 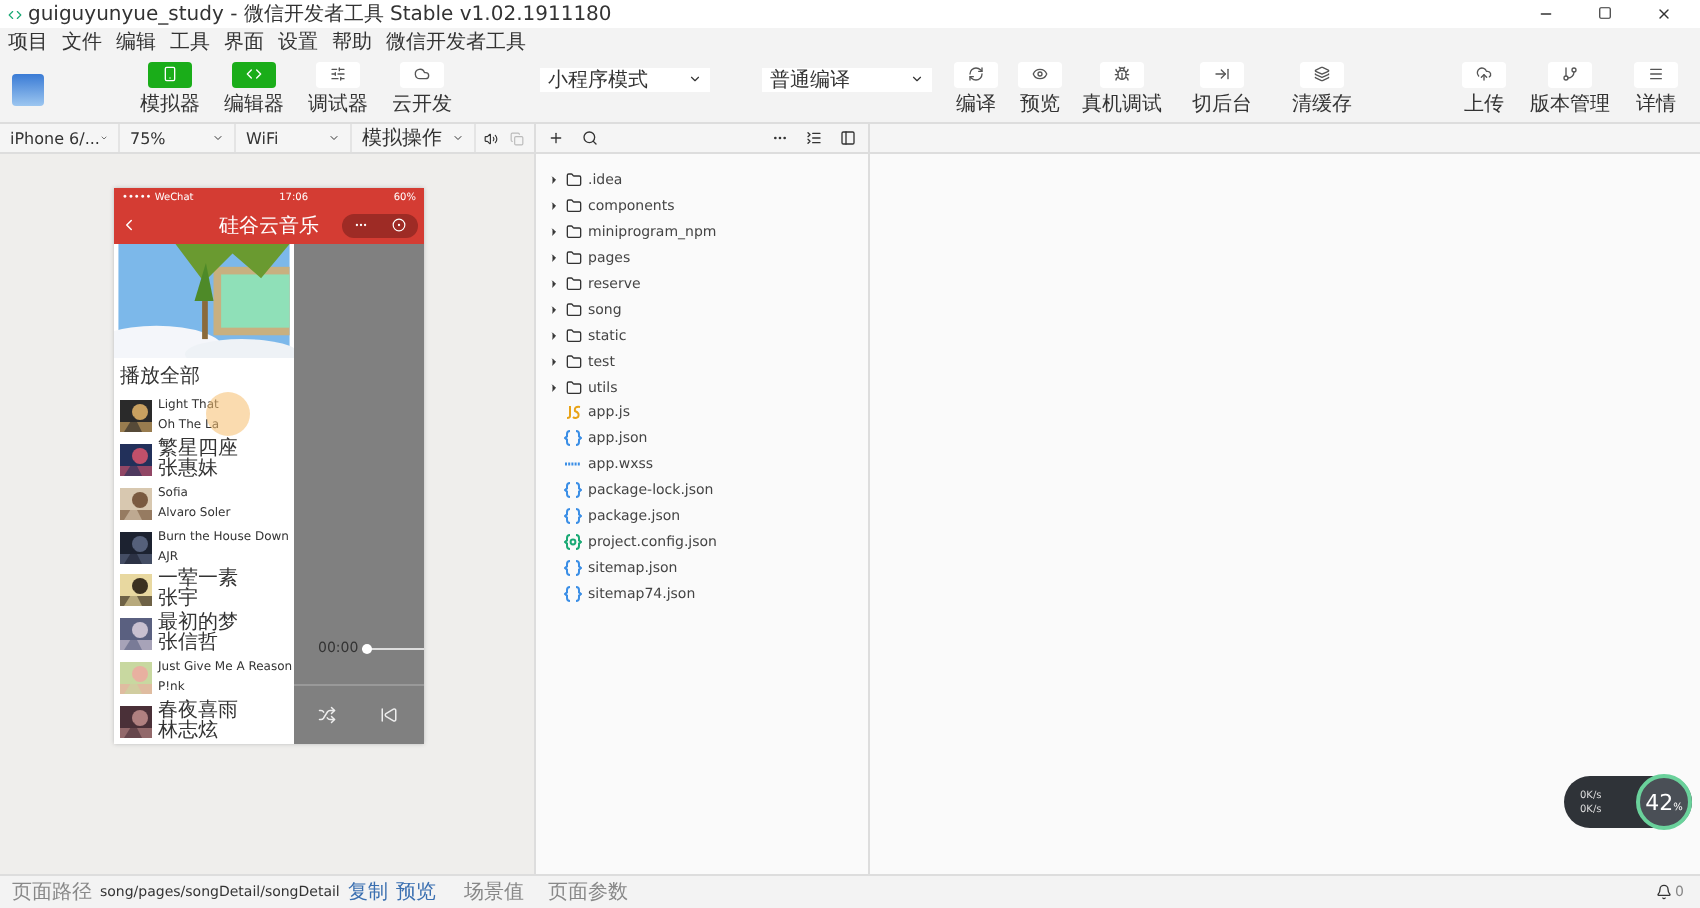 I want to click on refresh-icon, so click(x=976, y=74).